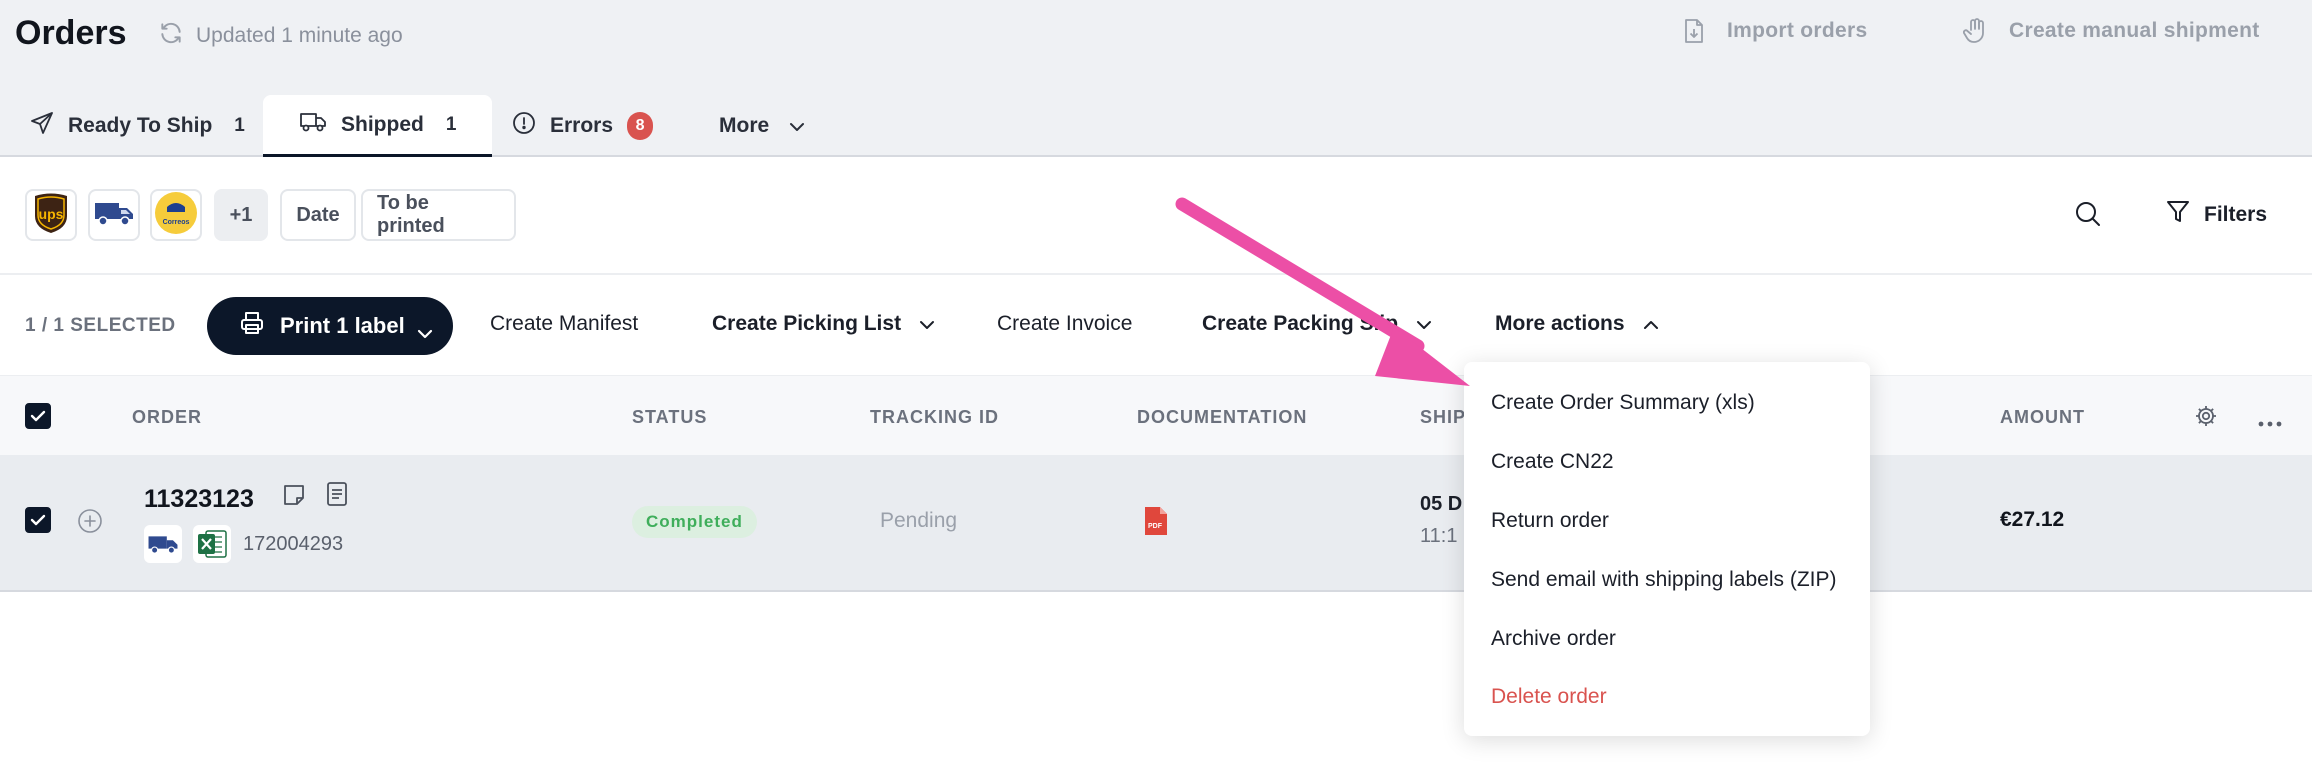 This screenshot has width=2312, height=762. What do you see at coordinates (252, 326) in the screenshot?
I see `printer-icon` at bounding box center [252, 326].